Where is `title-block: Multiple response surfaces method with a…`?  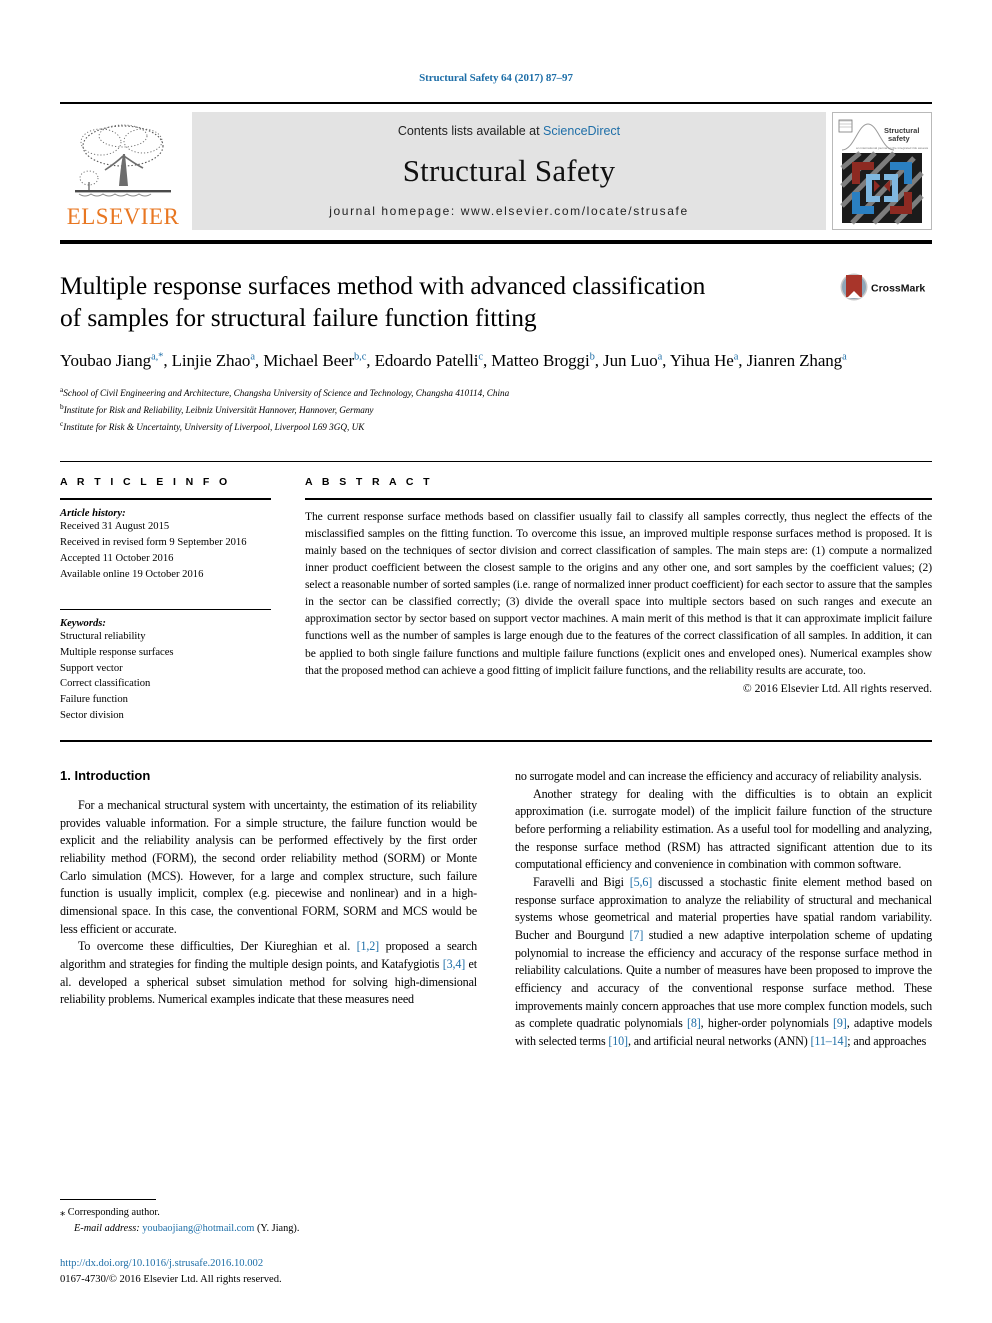 title-block: Multiple response surfaces method with a… is located at coordinates (496, 301).